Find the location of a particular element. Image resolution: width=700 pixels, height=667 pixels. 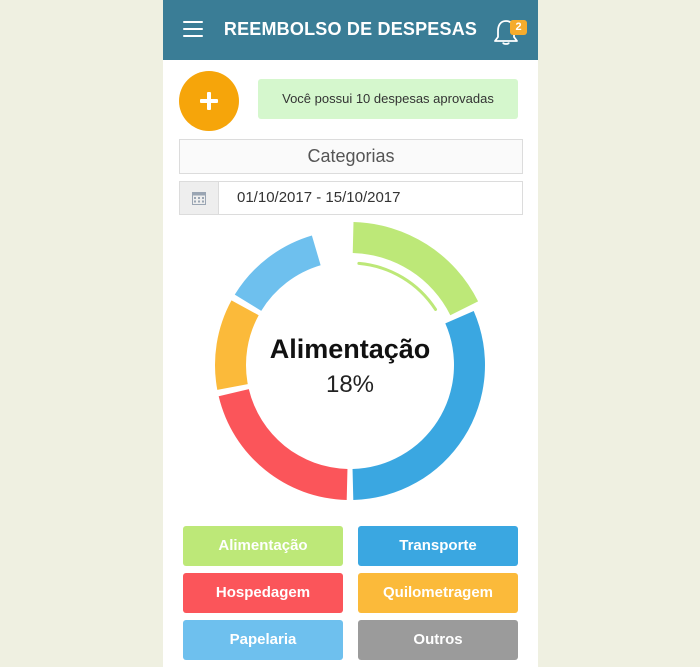

legend-outros-button: Outros is located at coordinates (438, 640).